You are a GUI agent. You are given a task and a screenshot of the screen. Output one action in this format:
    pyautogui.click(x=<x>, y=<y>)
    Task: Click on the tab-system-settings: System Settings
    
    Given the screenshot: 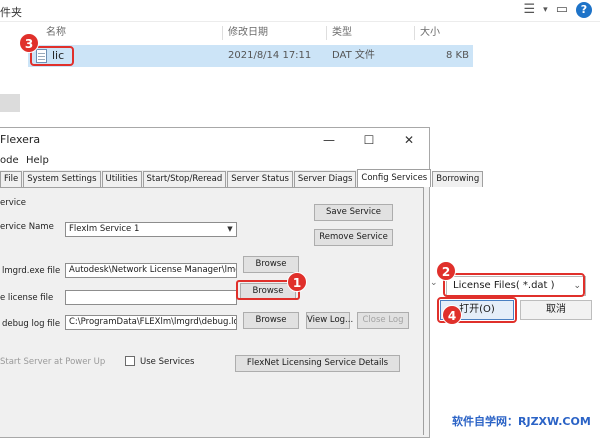 What is the action you would take?
    pyautogui.click(x=62, y=179)
    